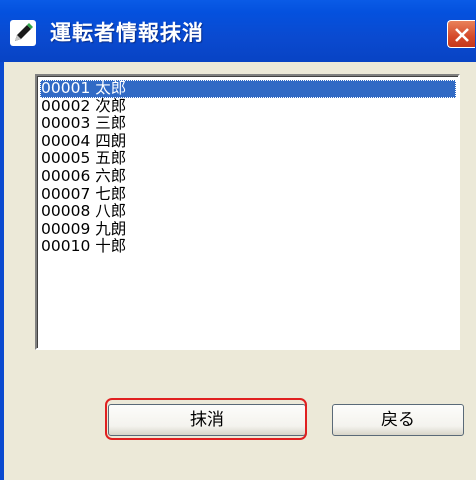  I want to click on list-item: 00007 七郎, so click(248, 194).